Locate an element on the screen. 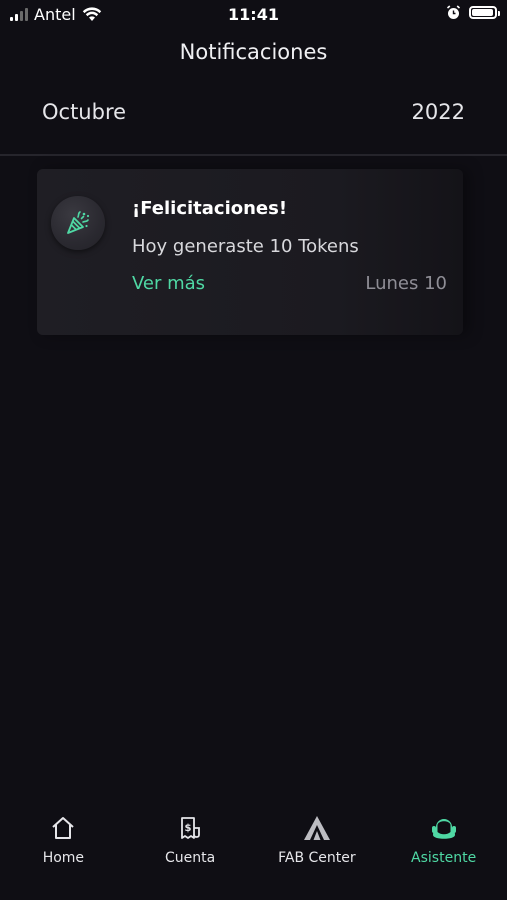 The image size is (507, 900). nav-item-home: Home is located at coordinates (63, 850).